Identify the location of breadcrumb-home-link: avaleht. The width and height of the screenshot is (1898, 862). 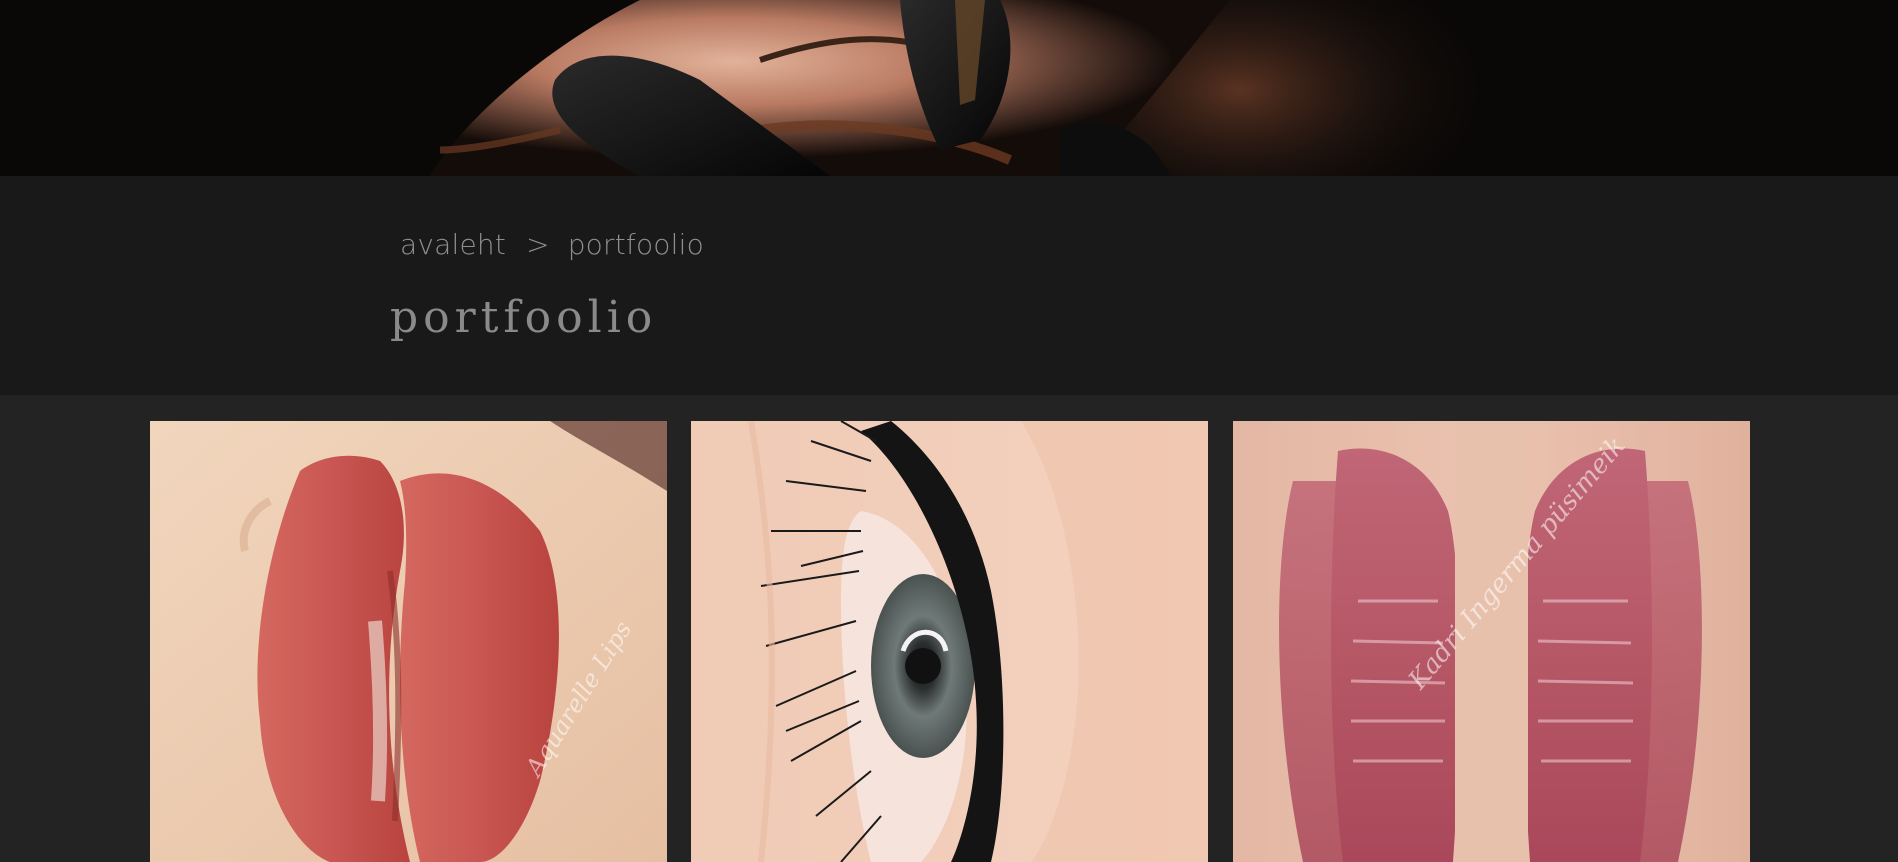
(453, 244).